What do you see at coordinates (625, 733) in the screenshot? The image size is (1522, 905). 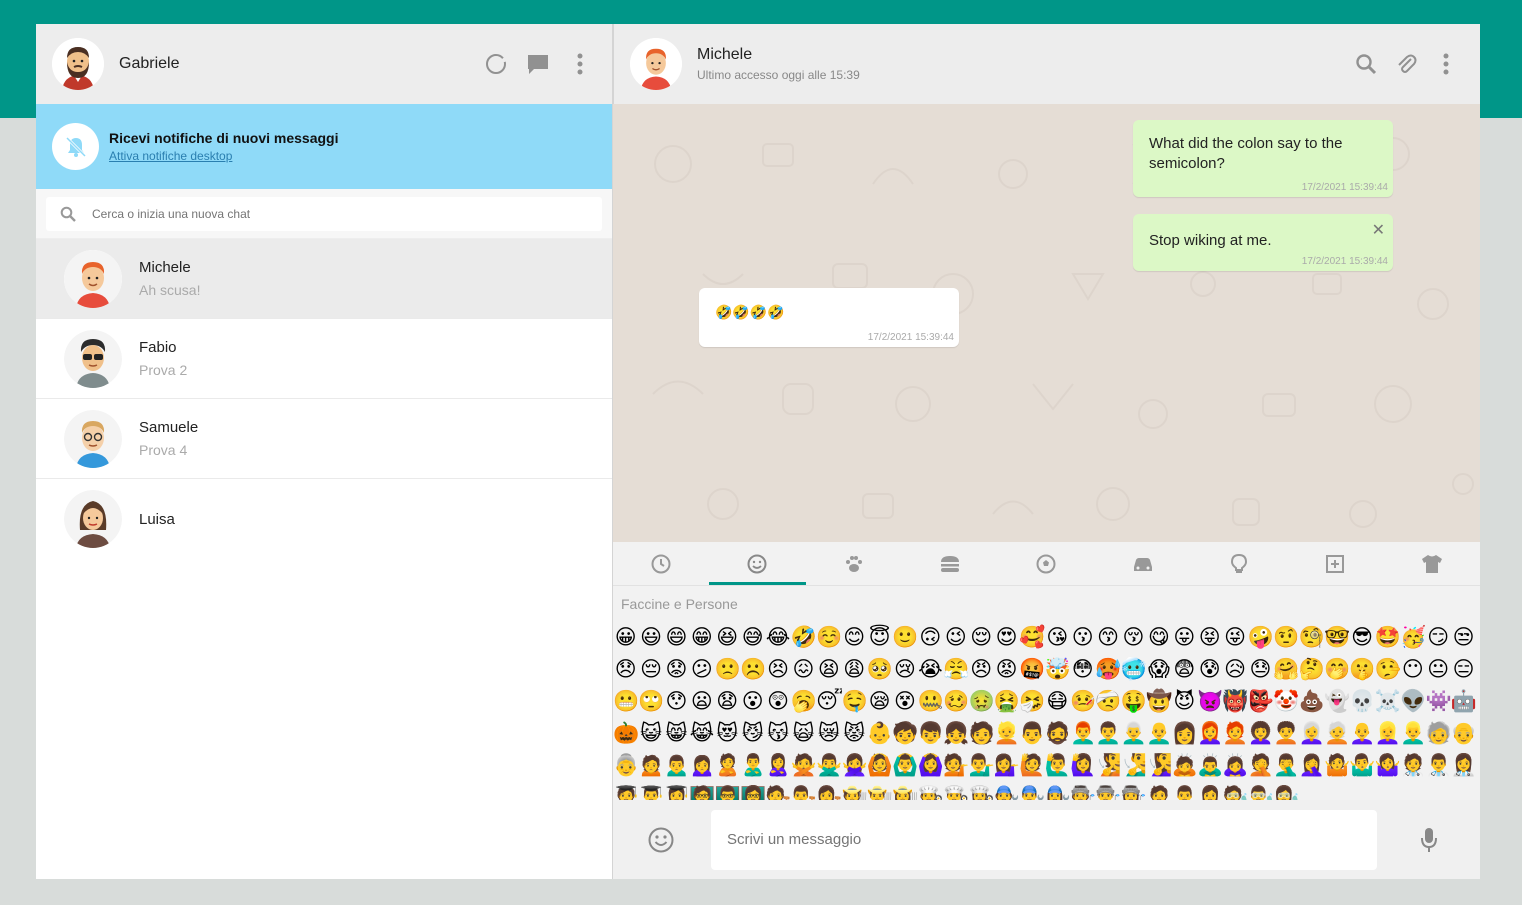 I see `emoji-item: 🎃` at bounding box center [625, 733].